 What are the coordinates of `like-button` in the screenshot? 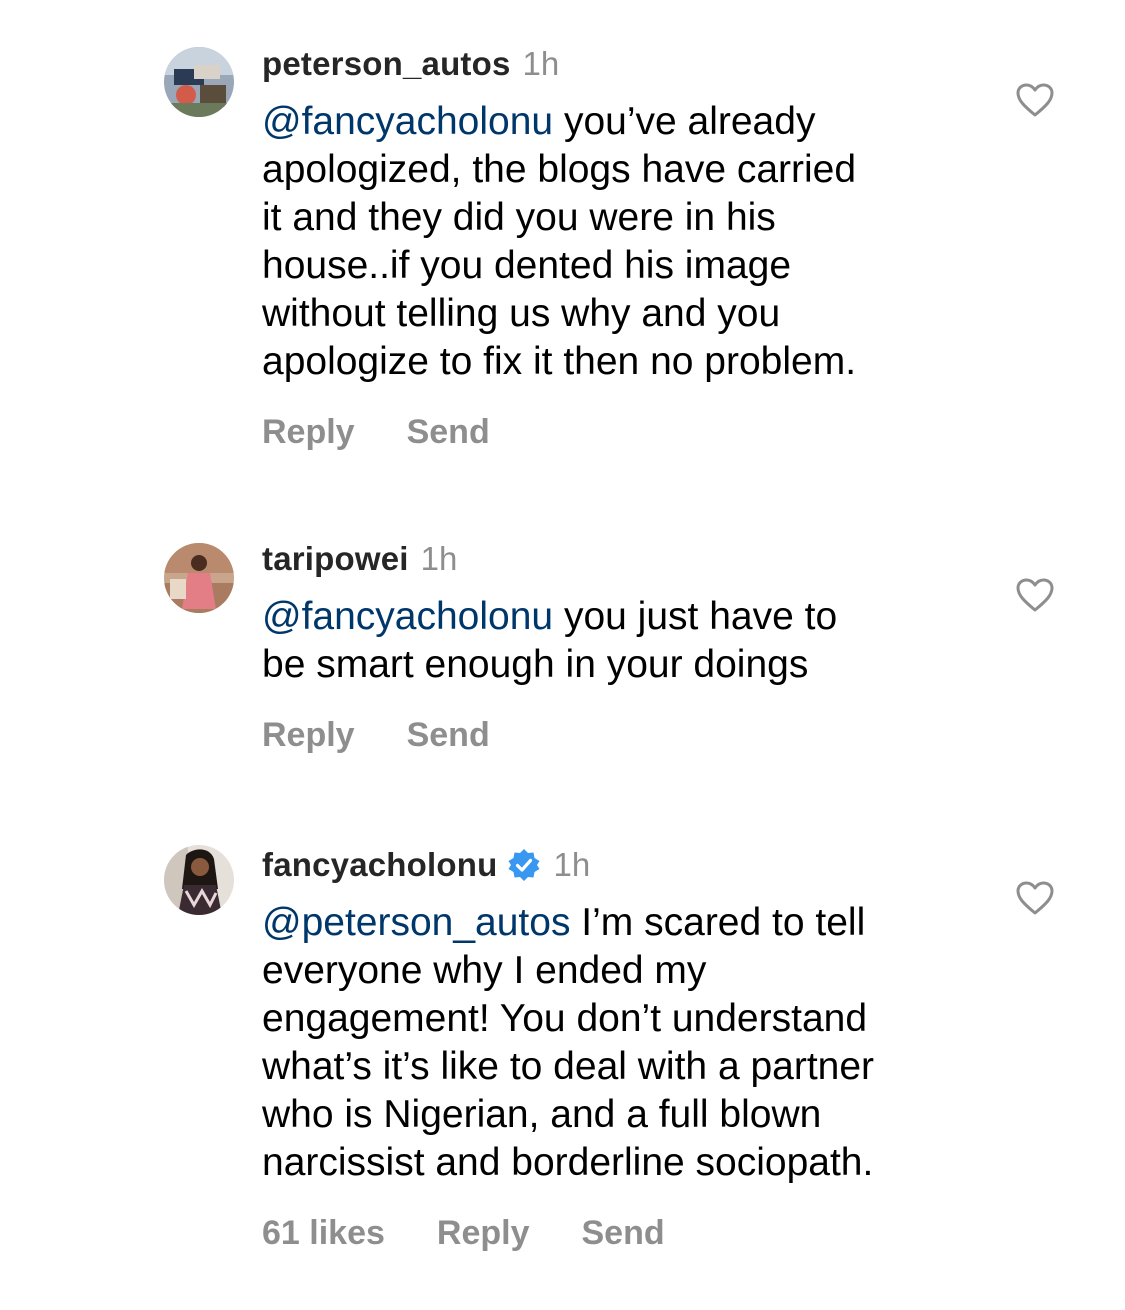 It's located at (1035, 898).